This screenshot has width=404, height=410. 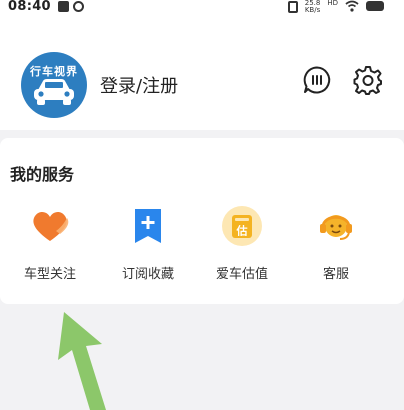 I want to click on service-label: 订阅收藏, so click(x=147, y=274).